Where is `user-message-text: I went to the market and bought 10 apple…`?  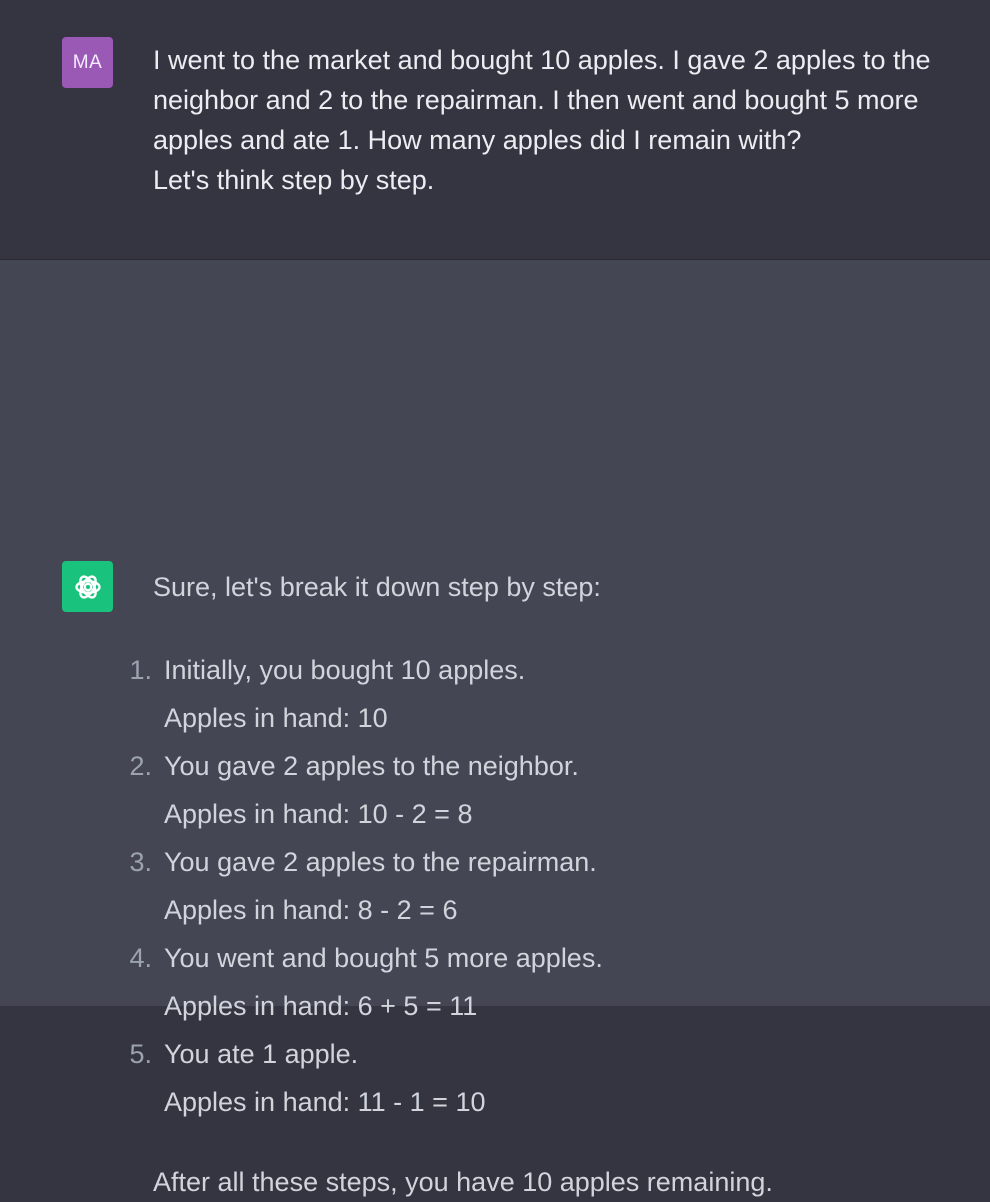 user-message-text: I went to the market and bought 10 apple… is located at coordinates (542, 120).